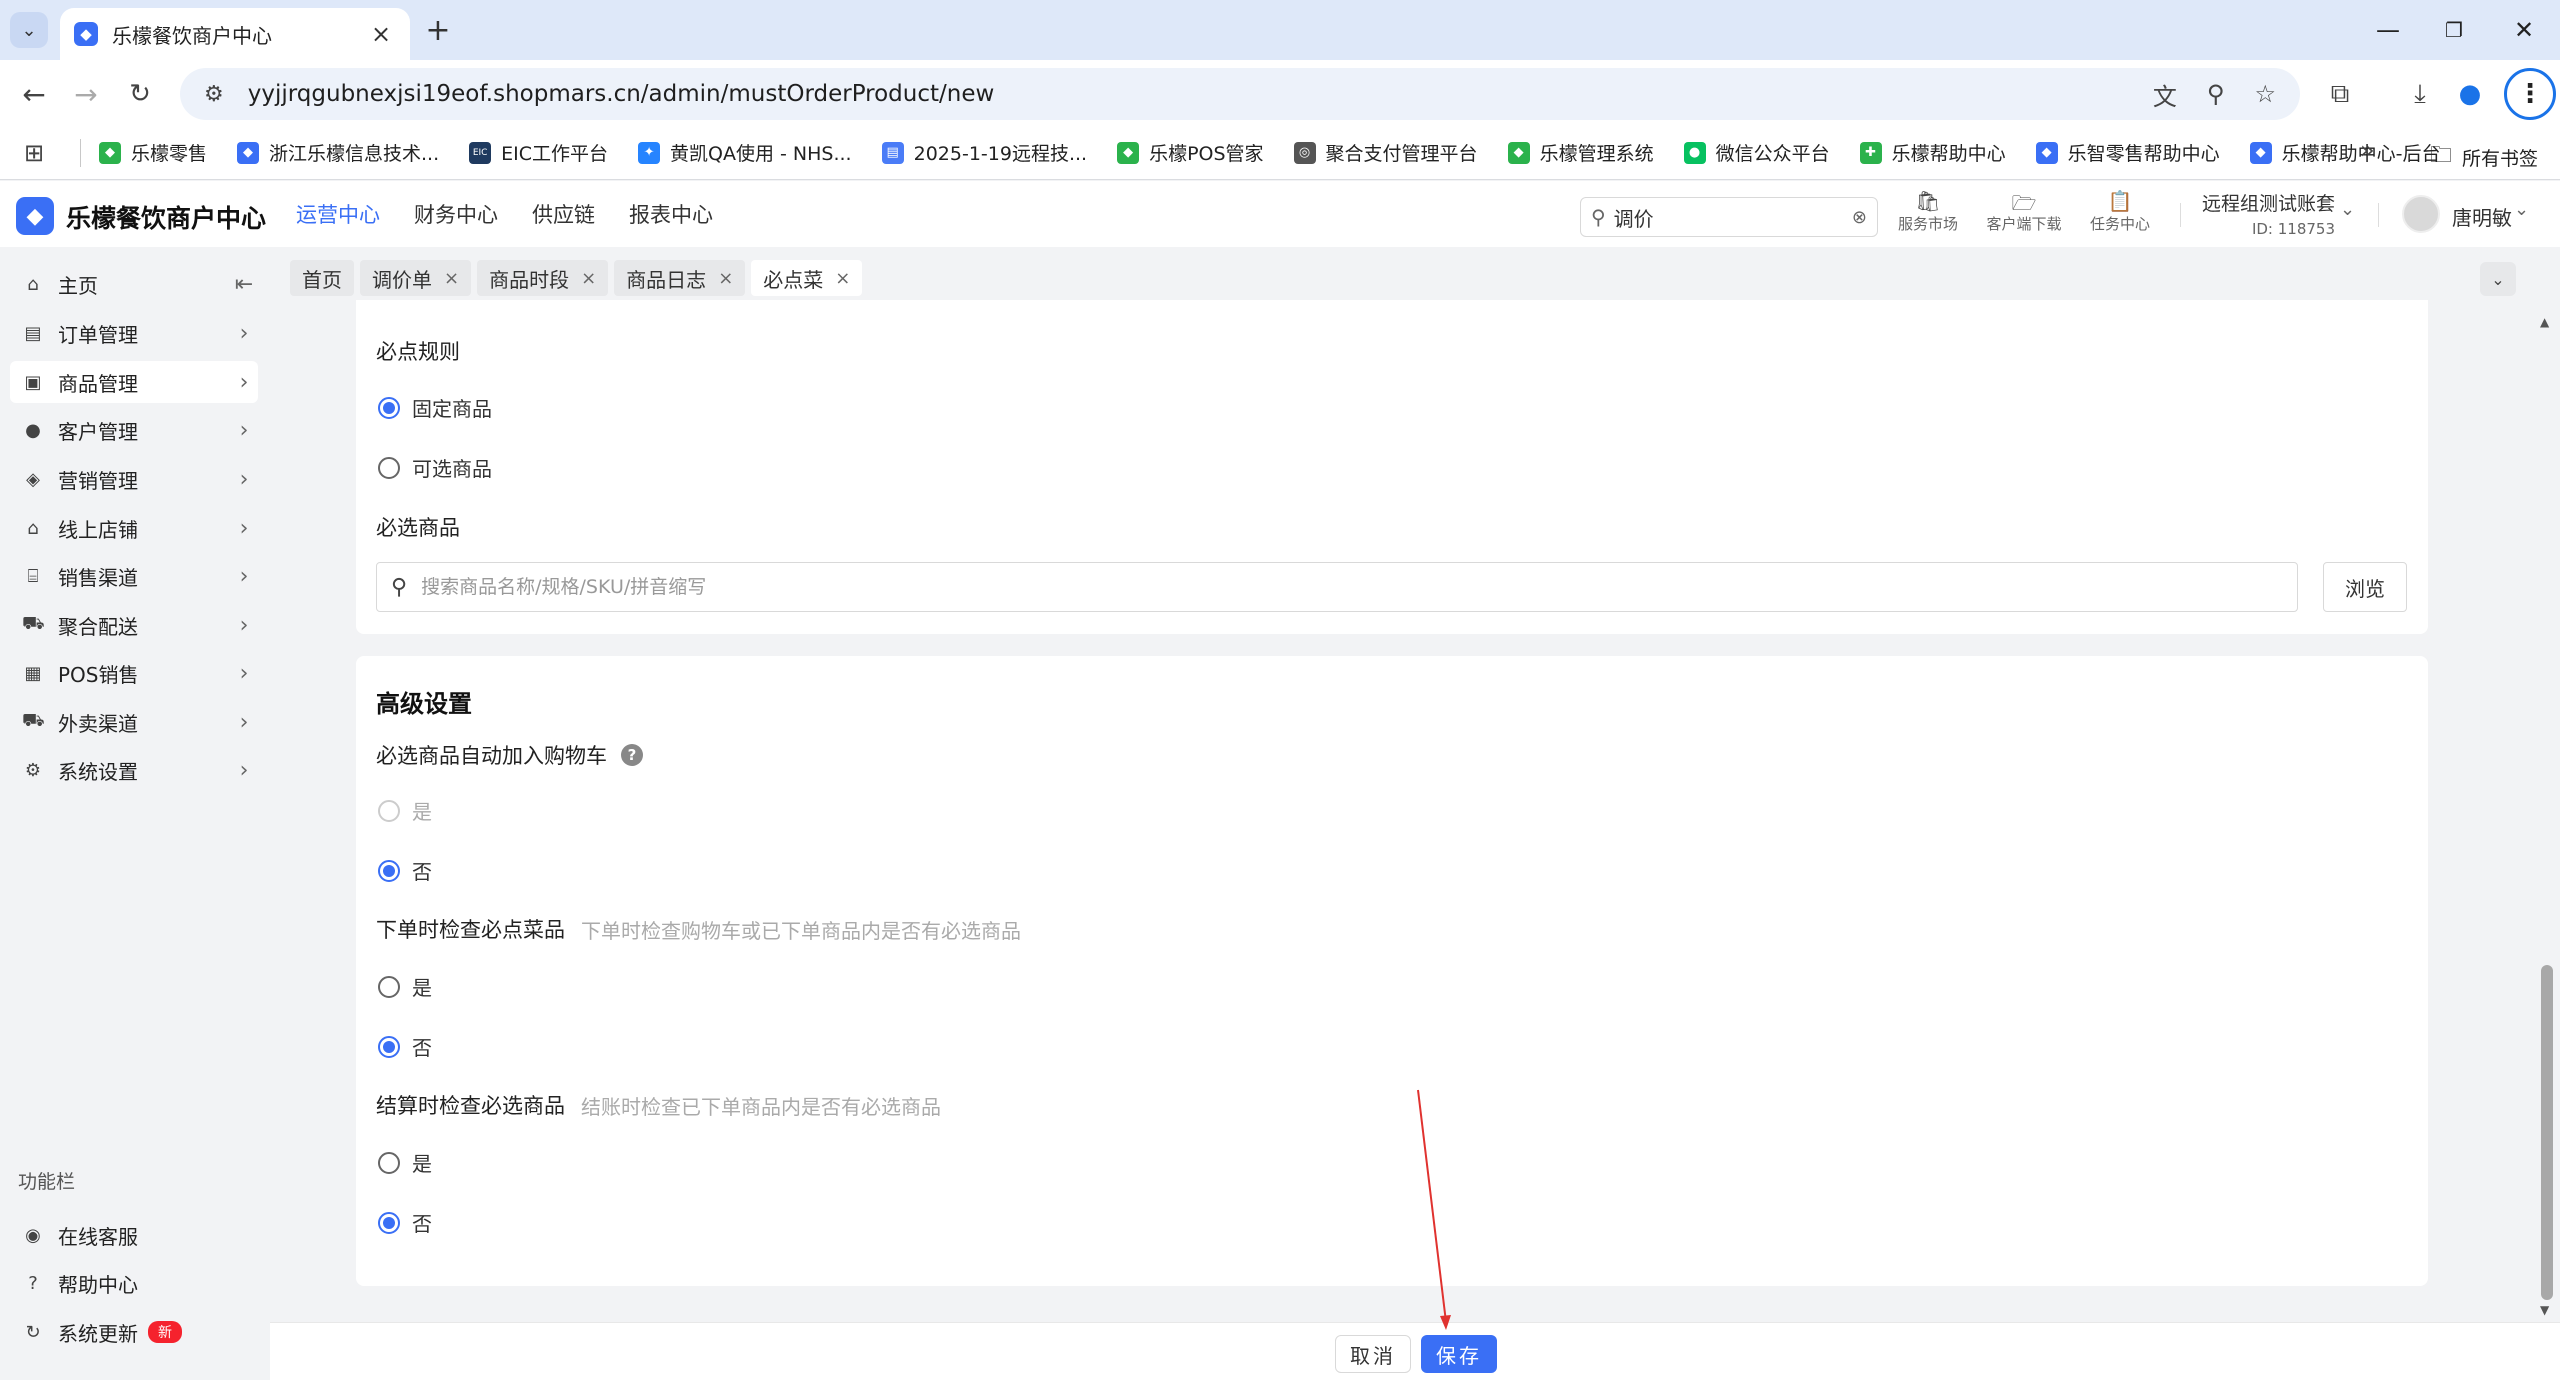  Describe the element at coordinates (2421, 214) in the screenshot. I see `avatar` at that location.